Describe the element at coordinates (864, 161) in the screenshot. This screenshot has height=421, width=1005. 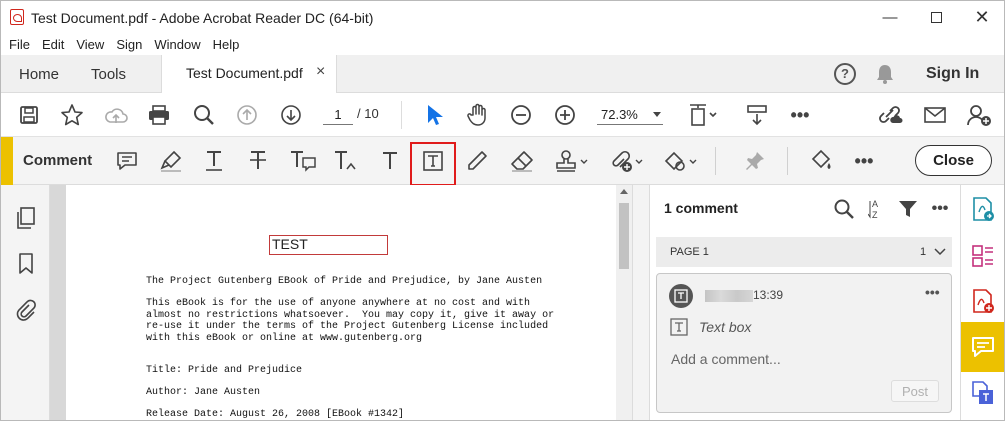
I see `more-comment-tools-icon: •••` at that location.